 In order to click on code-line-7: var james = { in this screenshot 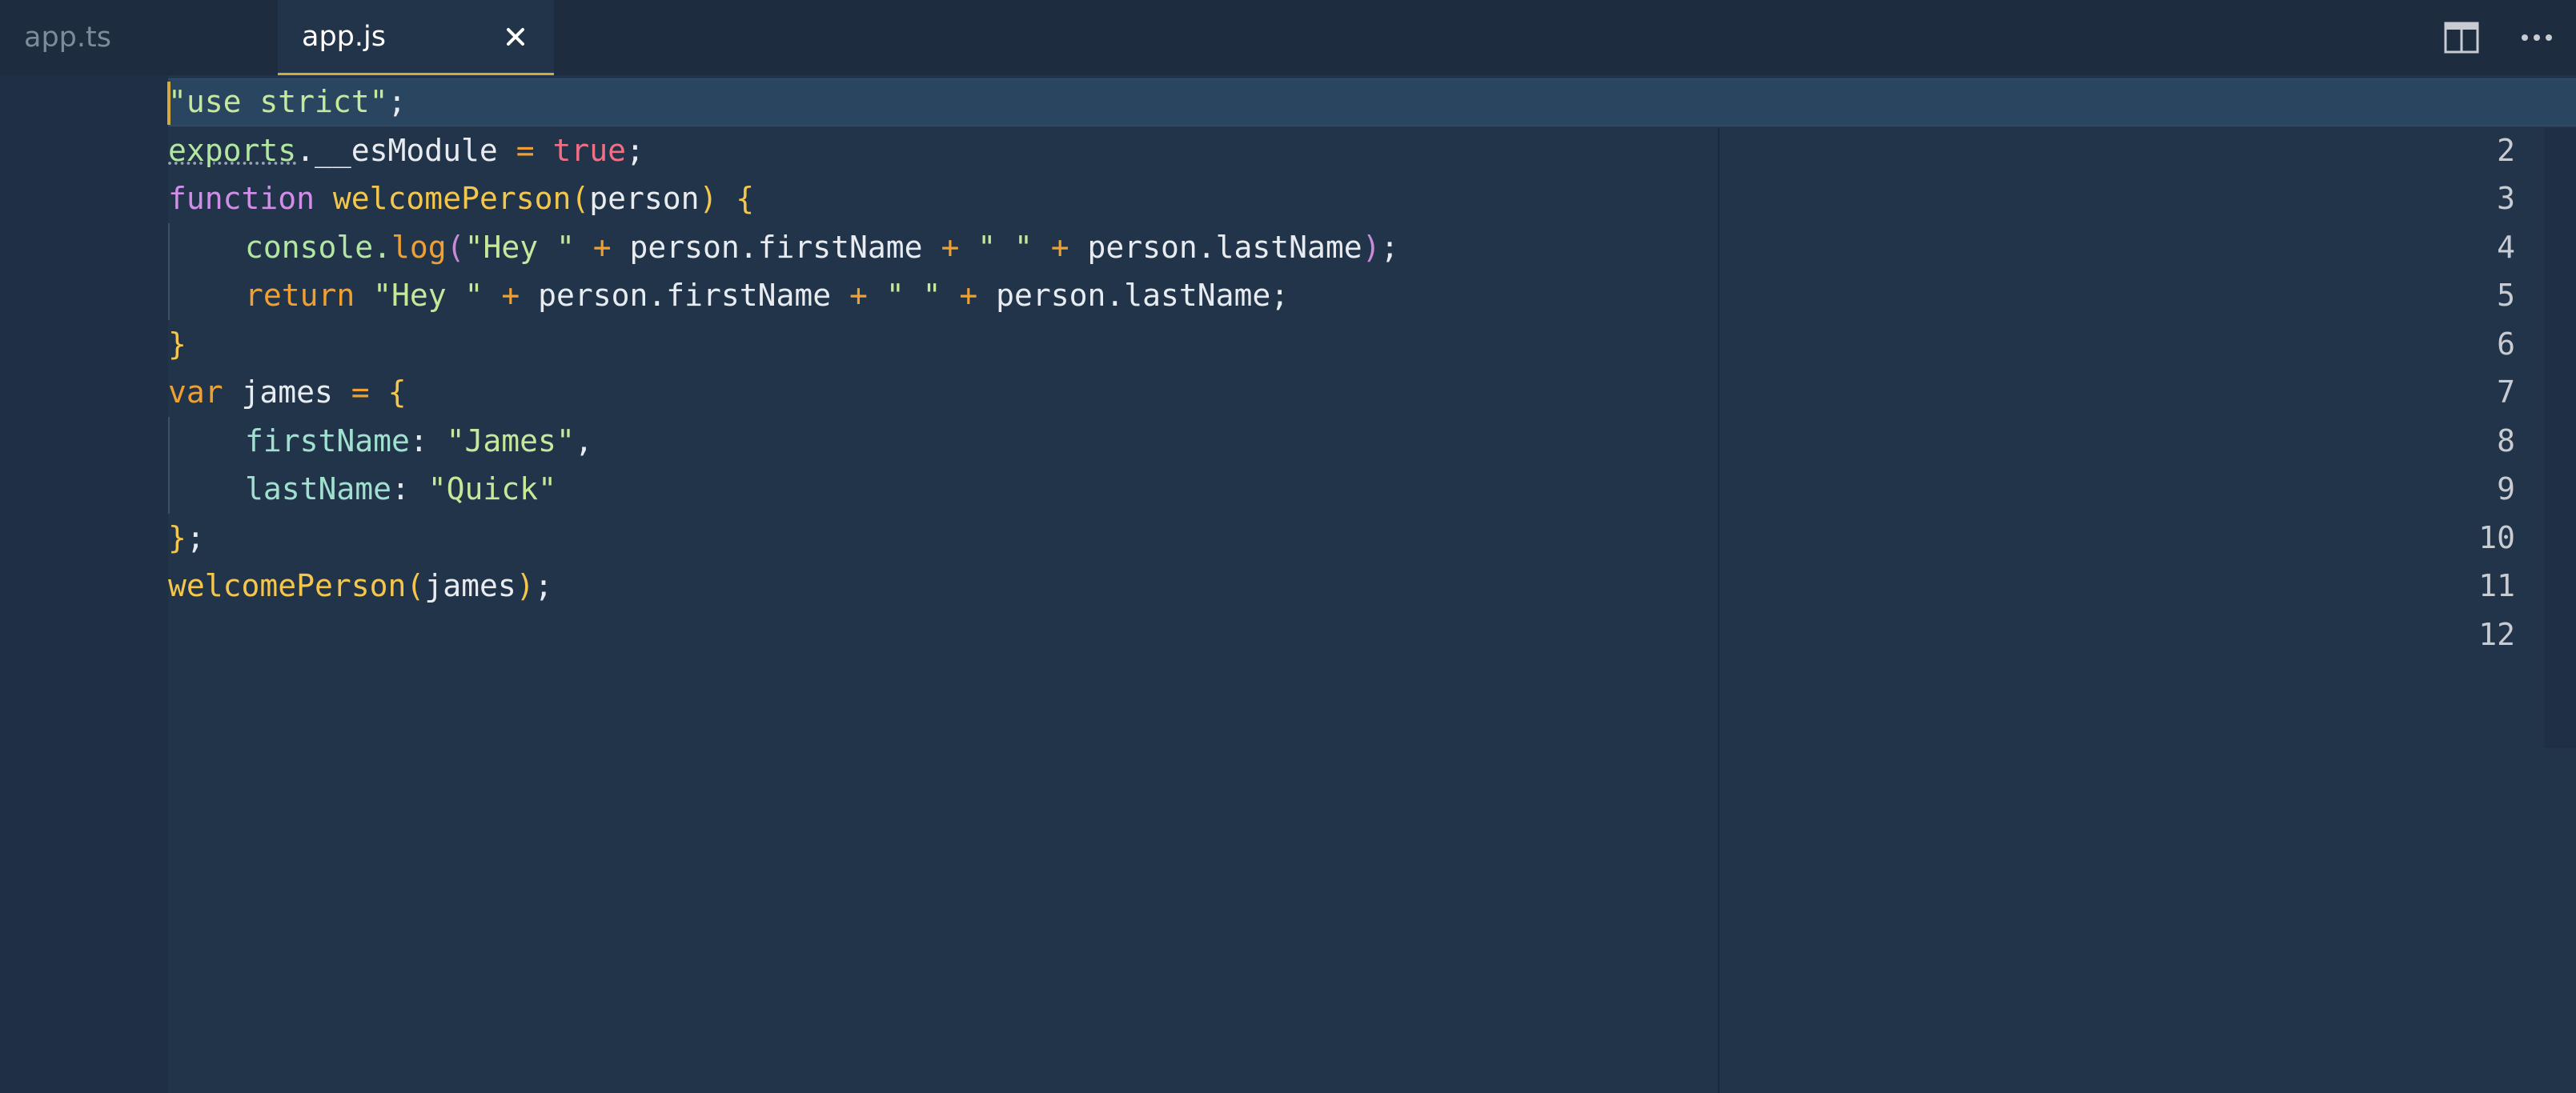, I will do `click(287, 393)`.